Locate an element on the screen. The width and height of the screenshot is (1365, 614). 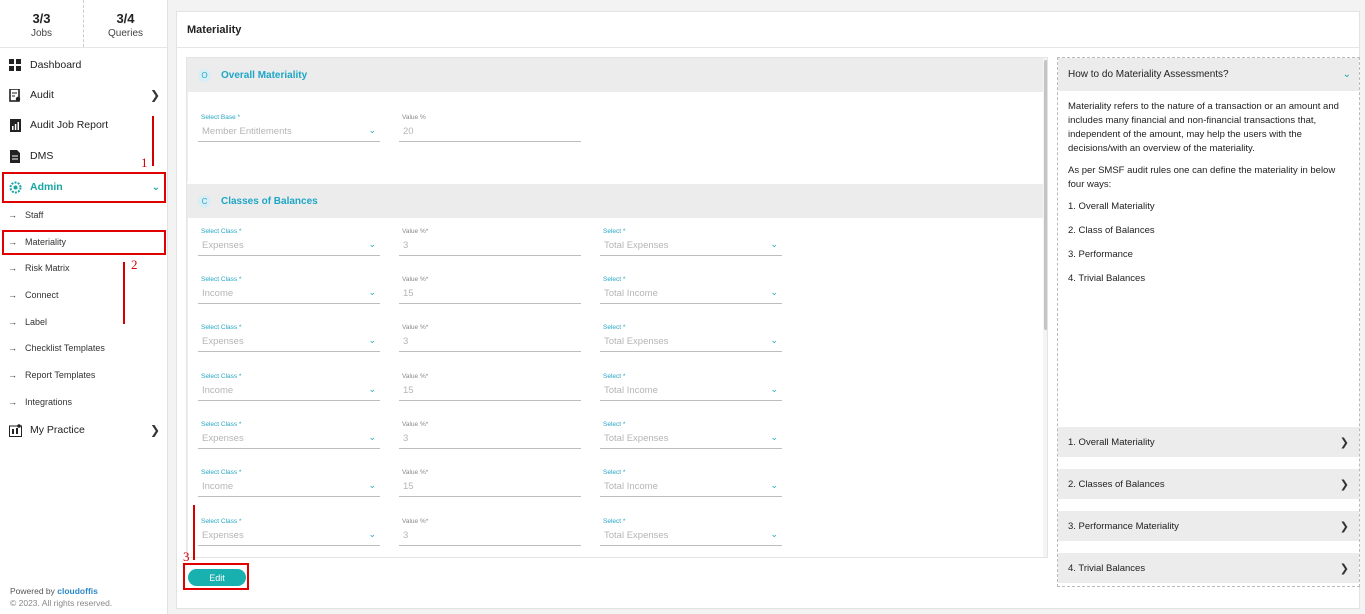
nav-dashboard: Dashboard is located at coordinates (84, 65).